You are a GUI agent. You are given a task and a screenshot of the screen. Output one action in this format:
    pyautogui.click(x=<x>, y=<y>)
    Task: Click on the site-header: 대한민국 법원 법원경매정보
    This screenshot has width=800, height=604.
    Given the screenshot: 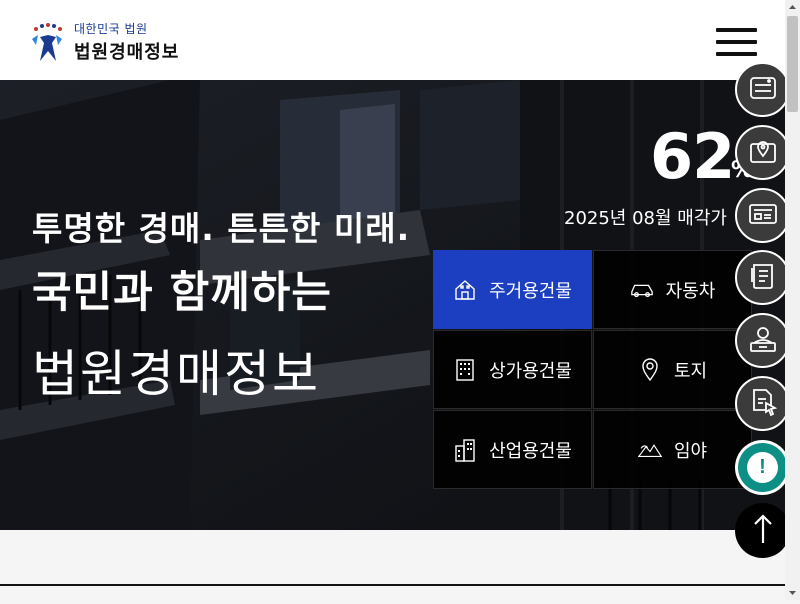 What is the action you would take?
    pyautogui.click(x=392, y=40)
    